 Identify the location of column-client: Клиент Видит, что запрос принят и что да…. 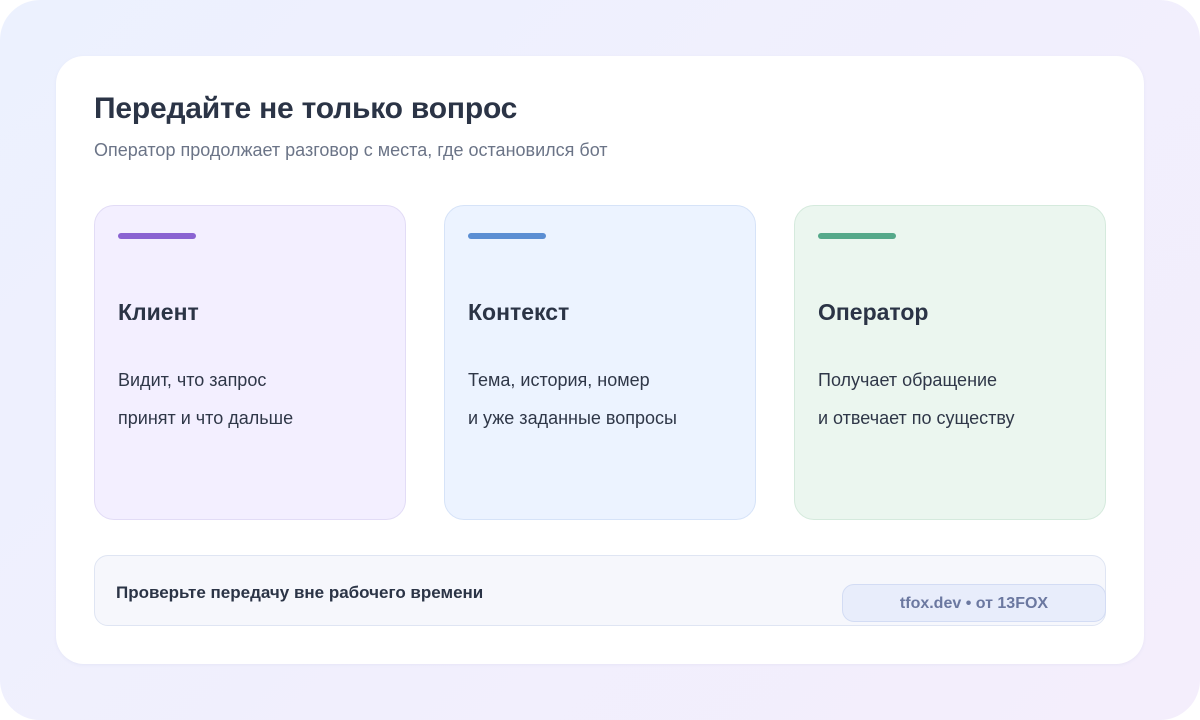
(250, 362).